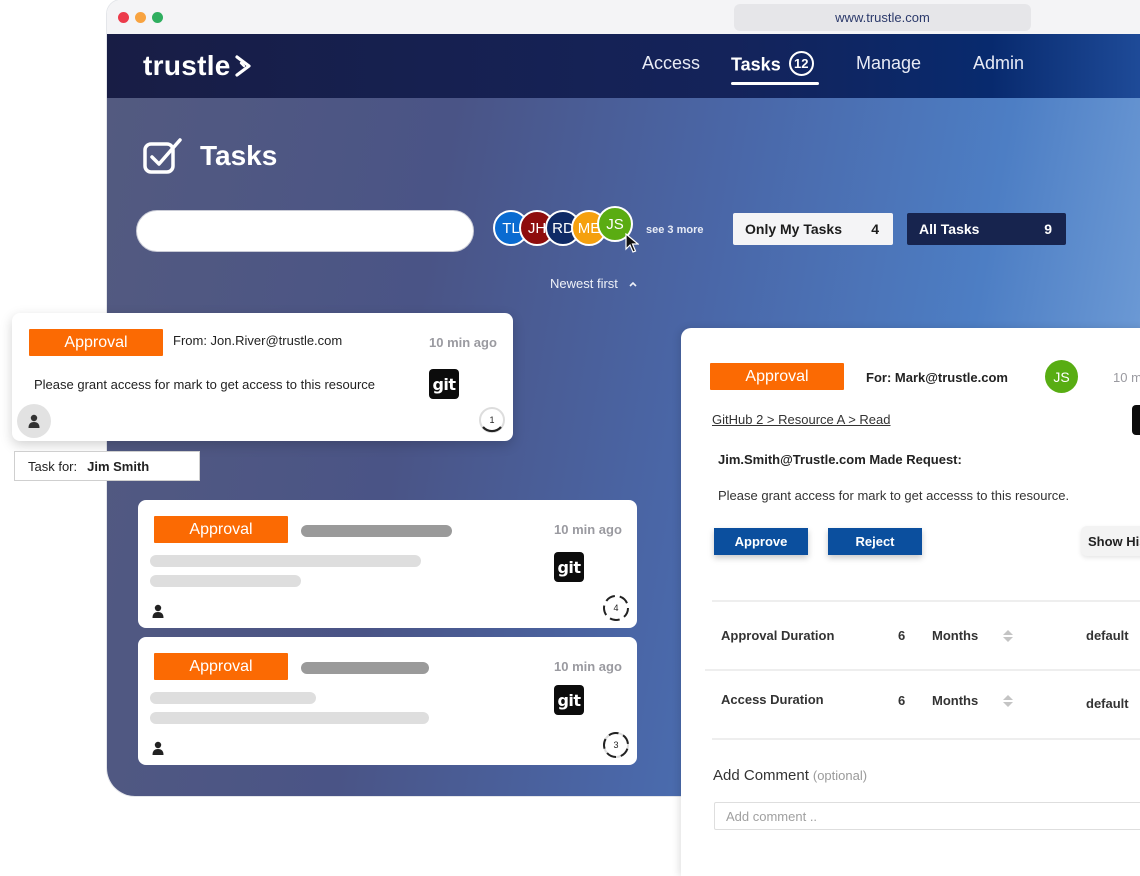 The height and width of the screenshot is (876, 1140). I want to click on comment-input, so click(927, 816).